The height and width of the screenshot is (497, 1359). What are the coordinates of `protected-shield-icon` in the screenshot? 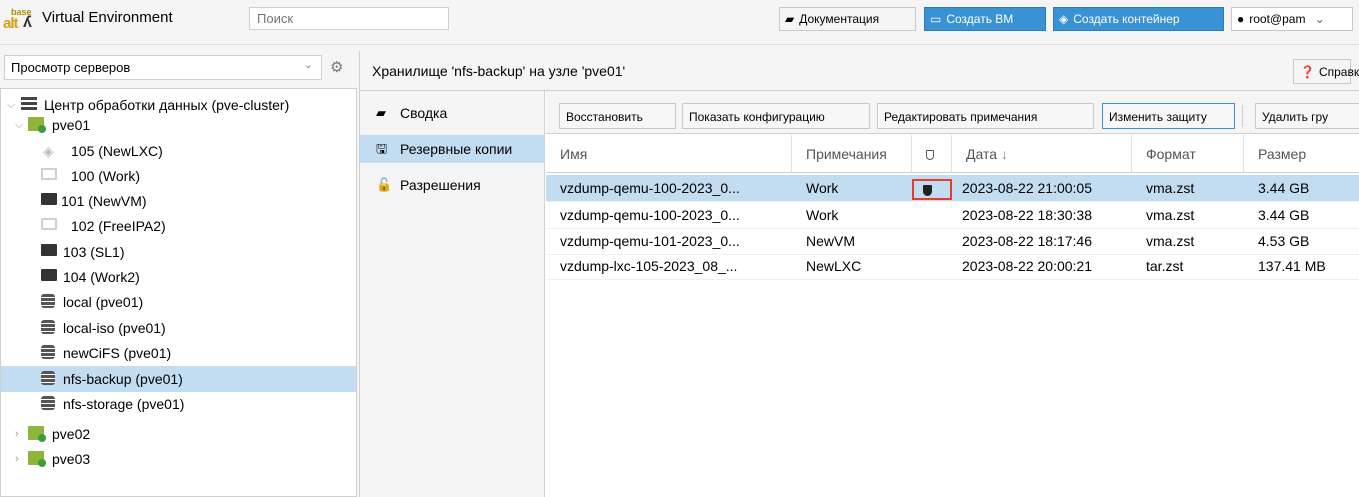 It's located at (932, 189).